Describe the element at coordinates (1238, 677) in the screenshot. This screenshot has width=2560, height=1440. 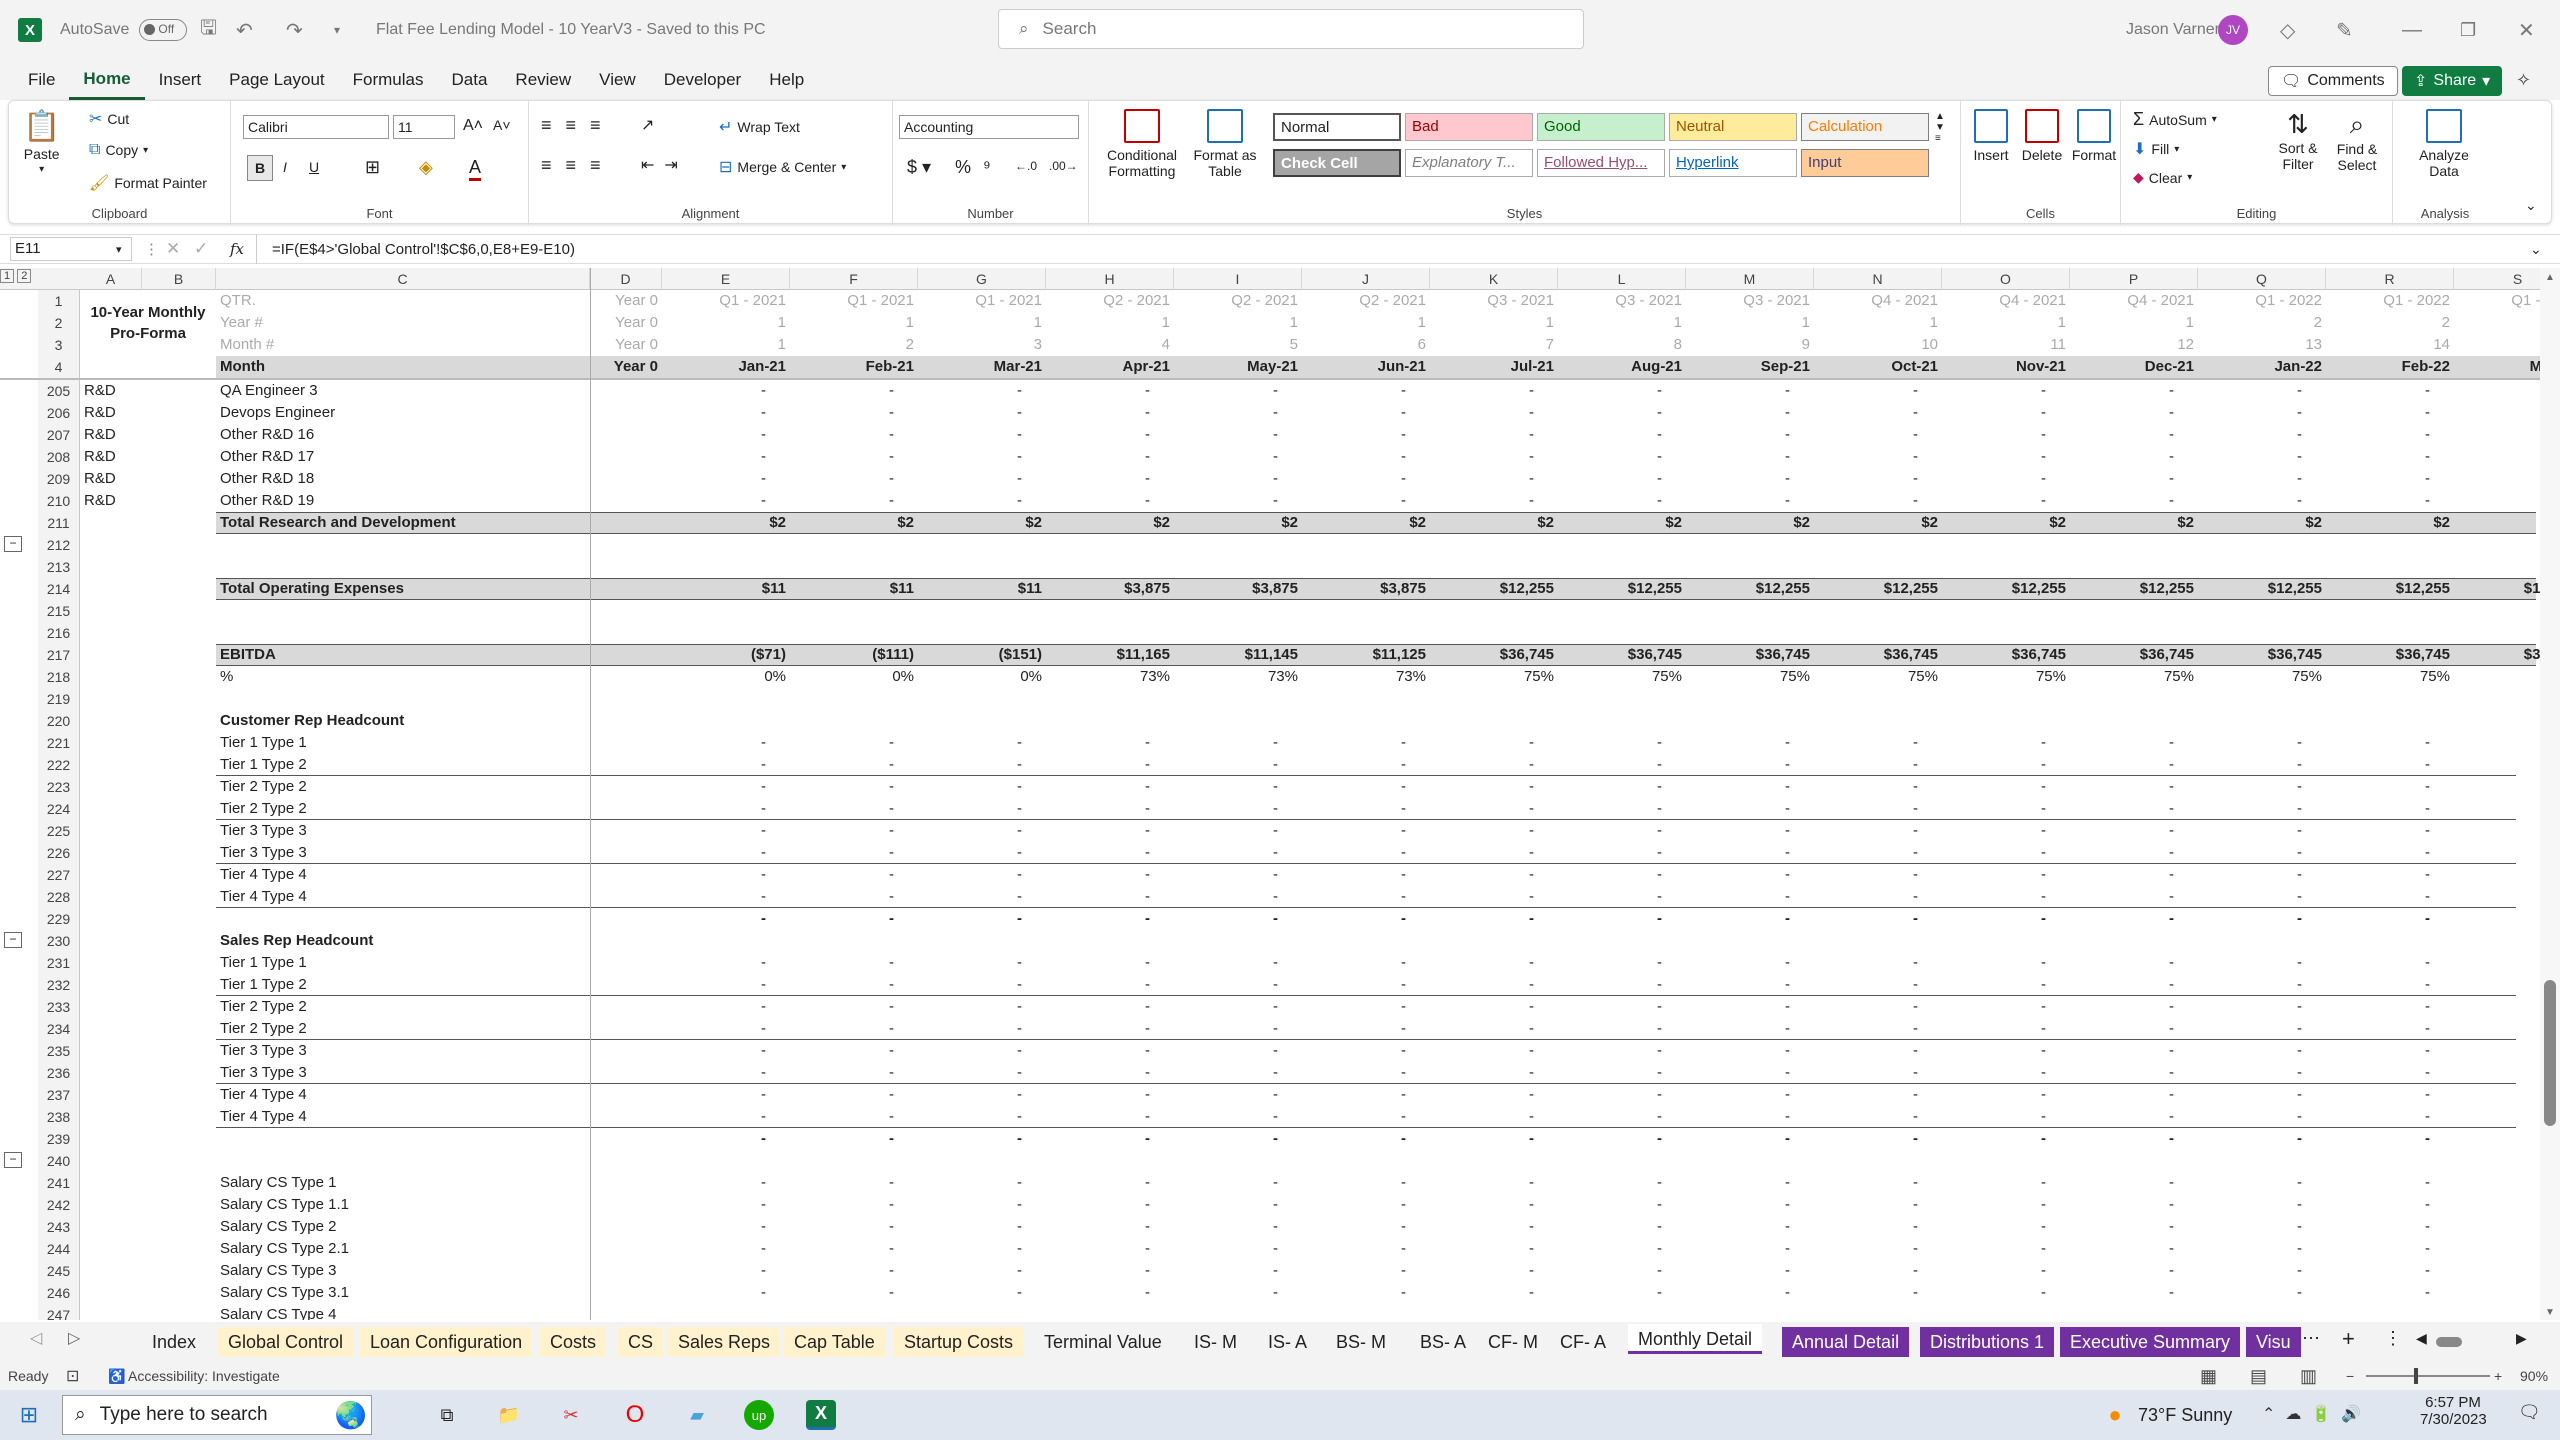
I see `data-cell: 73%` at that location.